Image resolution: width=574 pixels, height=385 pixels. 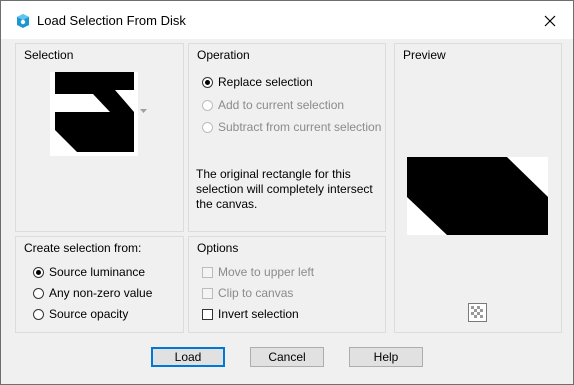 What do you see at coordinates (97, 272) in the screenshot?
I see `radio-label: Source luminance` at bounding box center [97, 272].